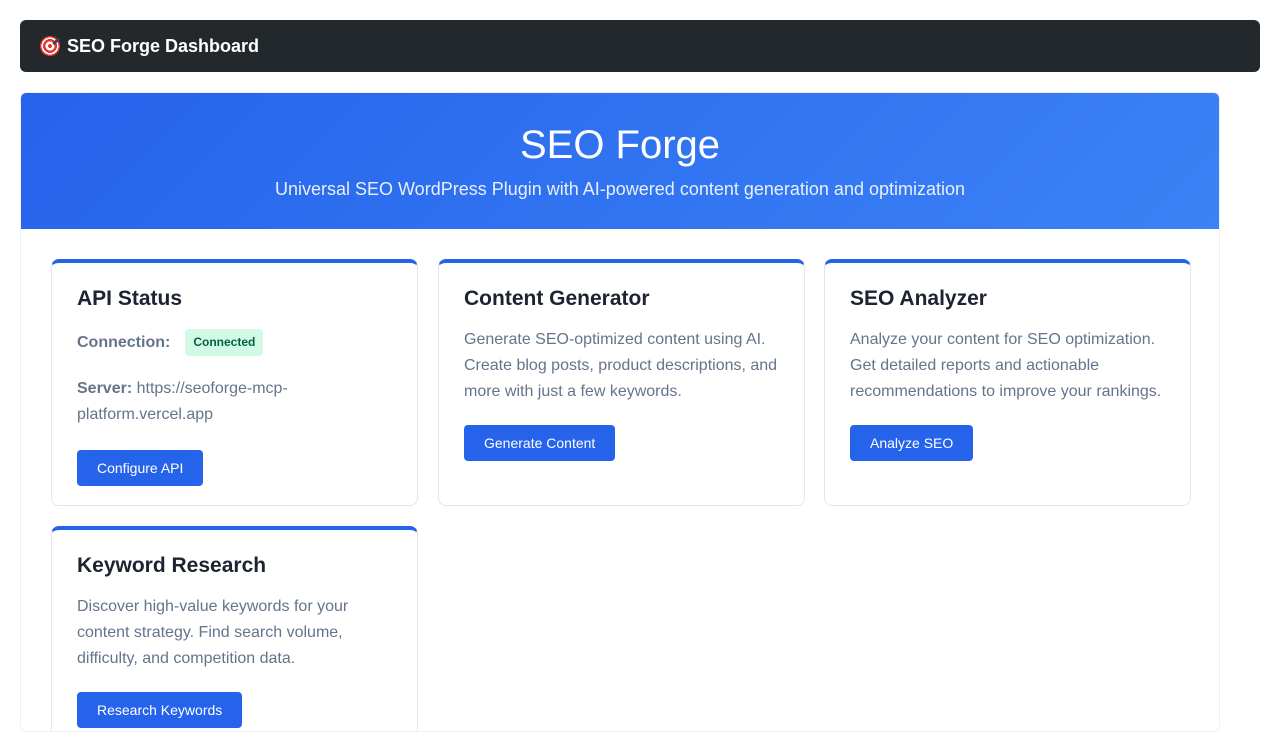 This screenshot has height=732, width=1280. I want to click on analyze-seo-button: Analyze SEO, so click(912, 443).